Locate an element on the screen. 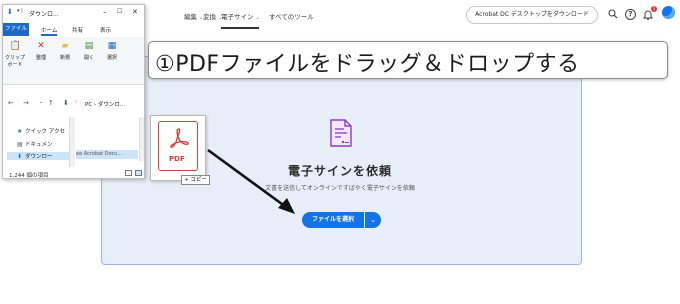 Image resolution: width=680 pixels, height=304 pixels. close-icon: ✕ is located at coordinates (135, 12).